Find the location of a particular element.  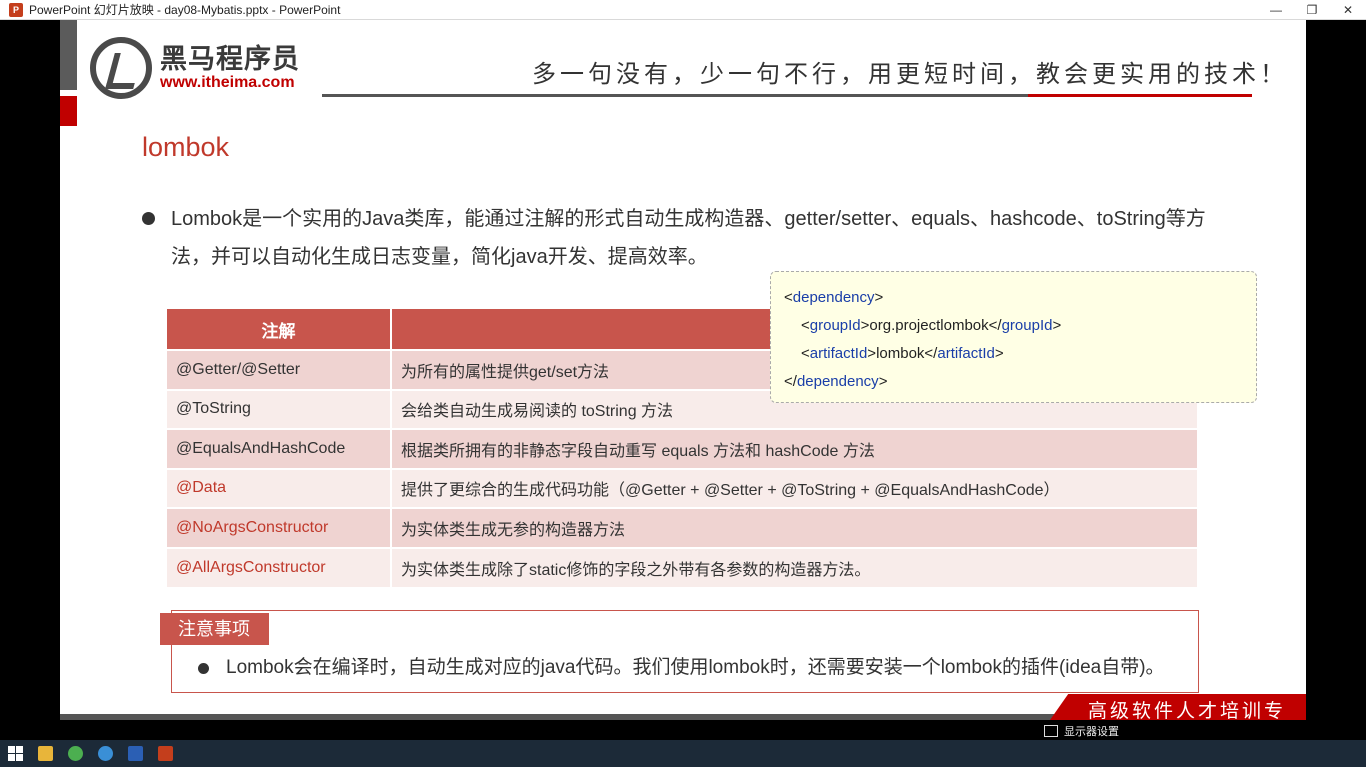

annotation-cell: @AllArgsConstructor is located at coordinates (279, 566).